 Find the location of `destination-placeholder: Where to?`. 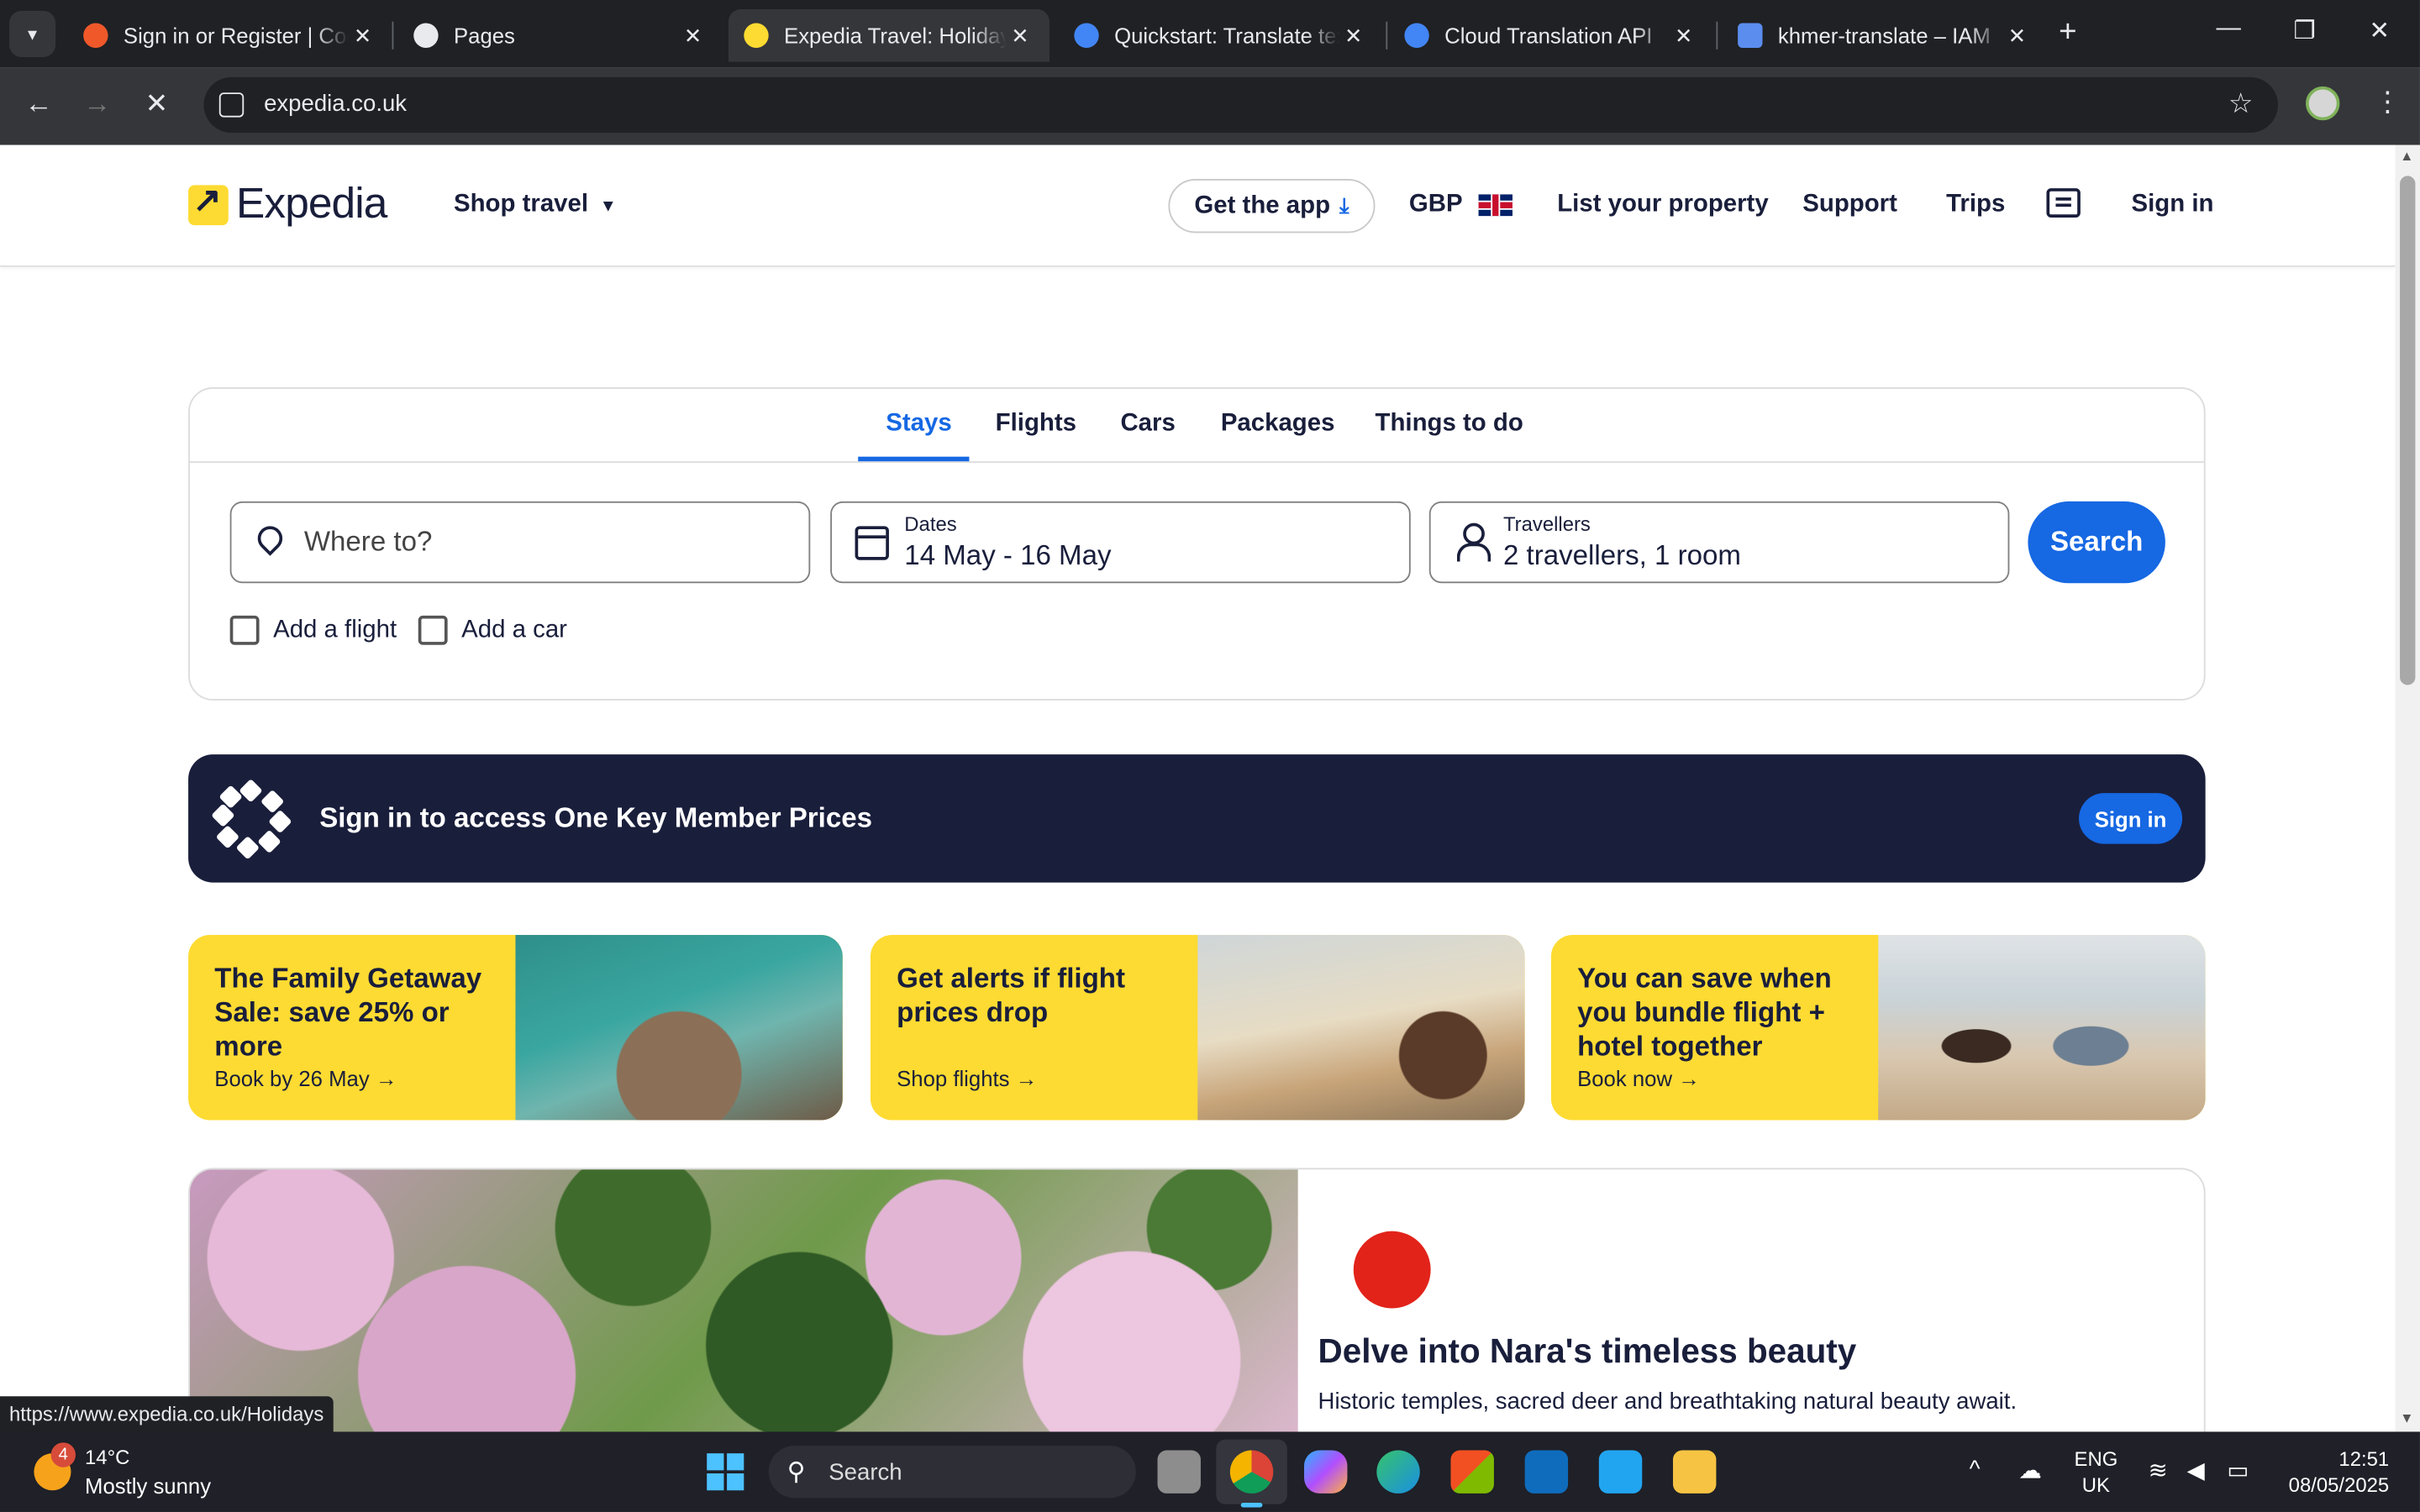

destination-placeholder: Where to? is located at coordinates (368, 542).